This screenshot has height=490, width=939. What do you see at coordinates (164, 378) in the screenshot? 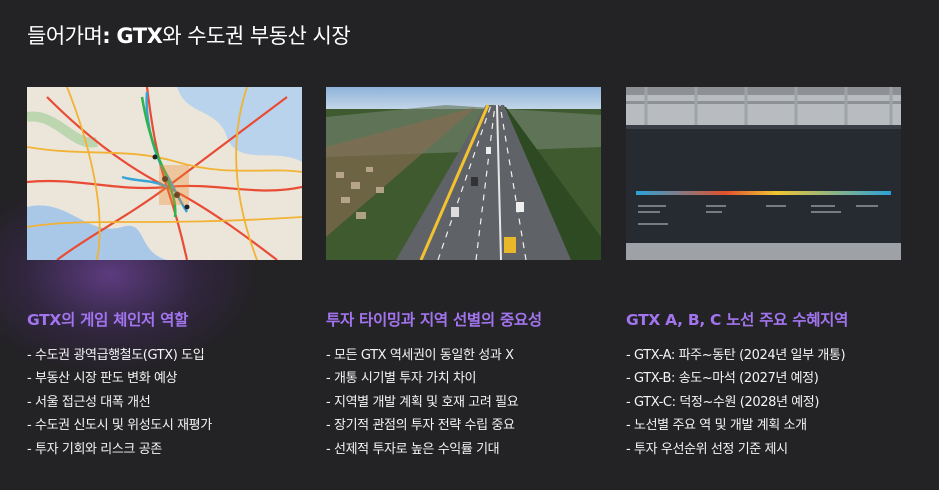
I see `list-item: 부동산 시장 판도 변화 예상` at bounding box center [164, 378].